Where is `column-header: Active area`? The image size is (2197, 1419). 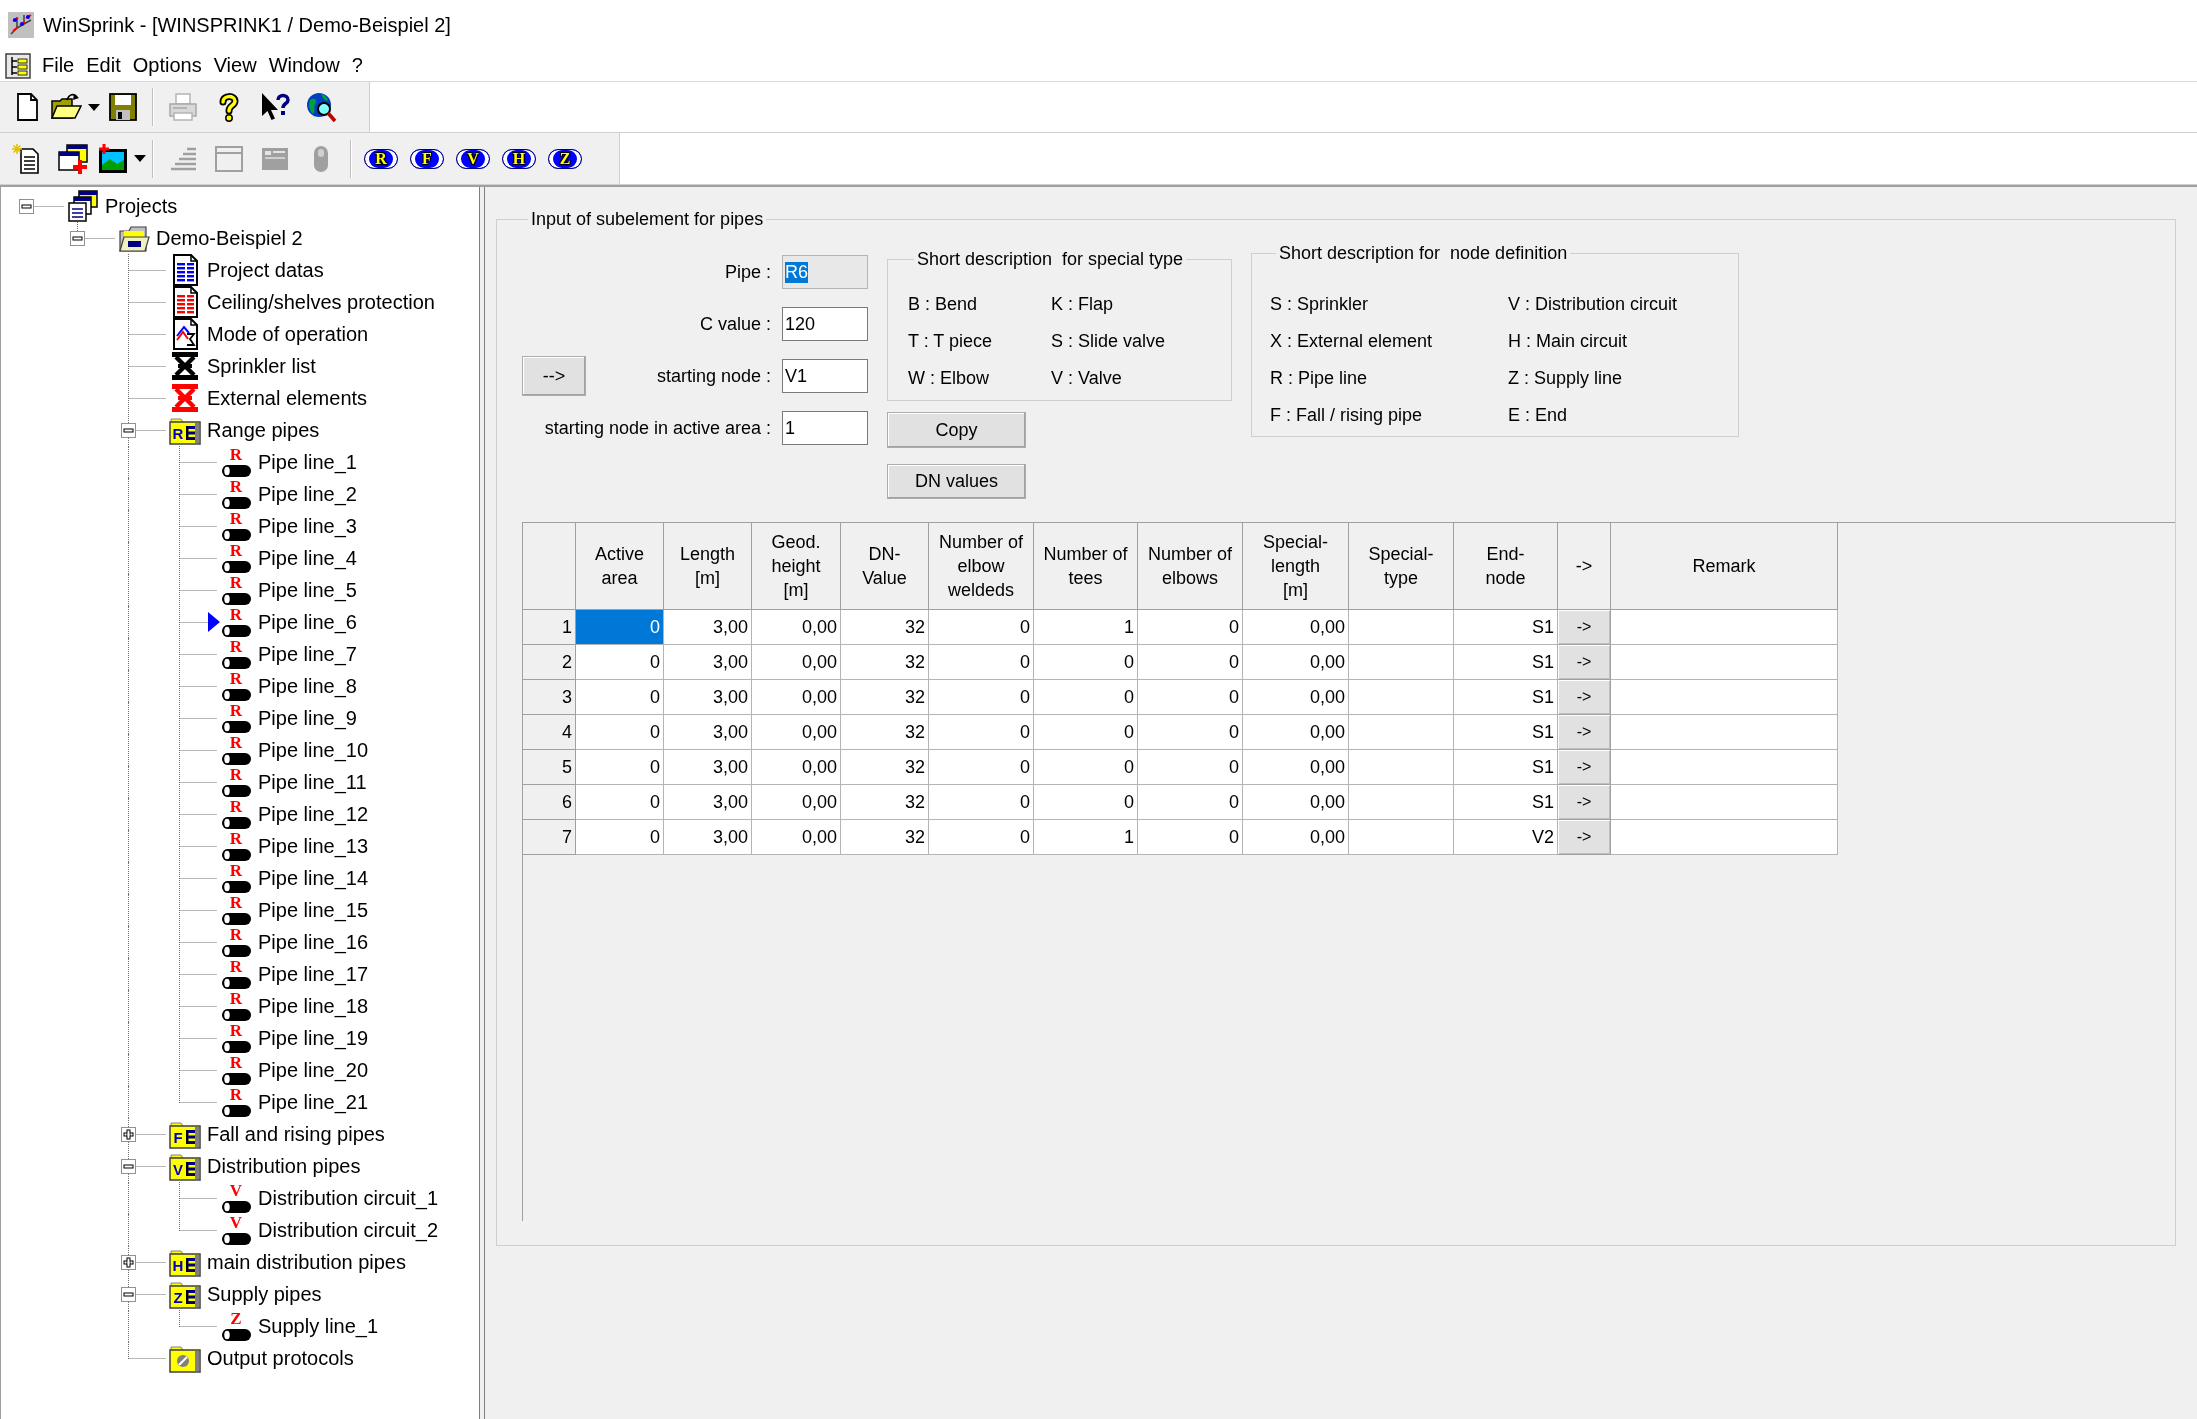 column-header: Active area is located at coordinates (620, 566).